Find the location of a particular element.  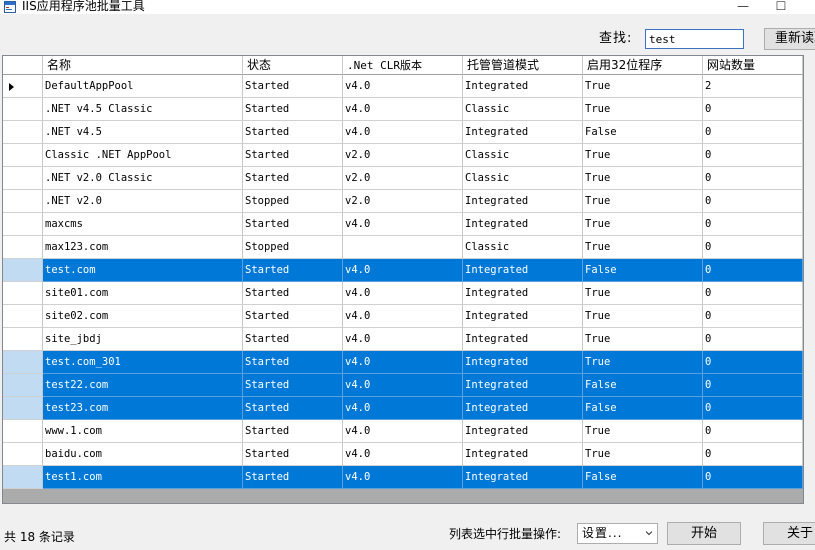

table-row: .NET v4.5 Started v4.0 Integrated False 0 is located at coordinates (403, 132).